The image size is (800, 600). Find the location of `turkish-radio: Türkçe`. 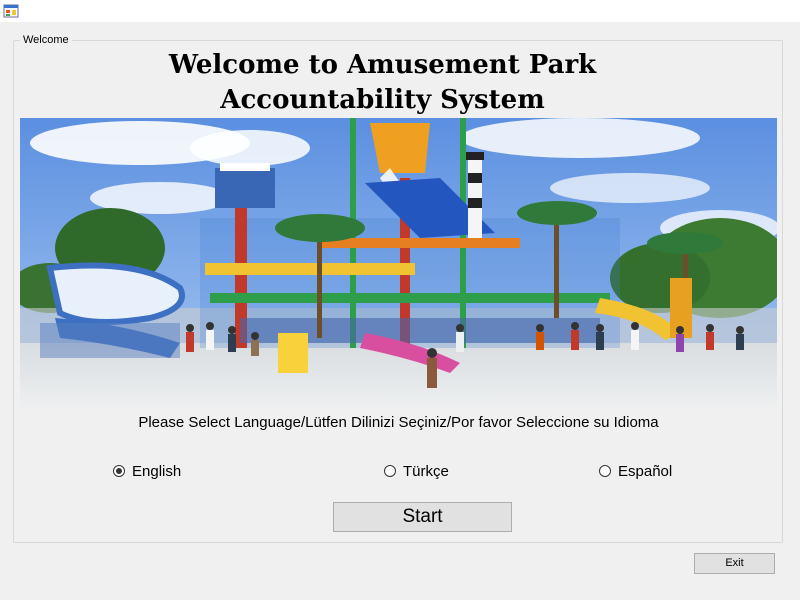

turkish-radio: Türkçe is located at coordinates (416, 471).